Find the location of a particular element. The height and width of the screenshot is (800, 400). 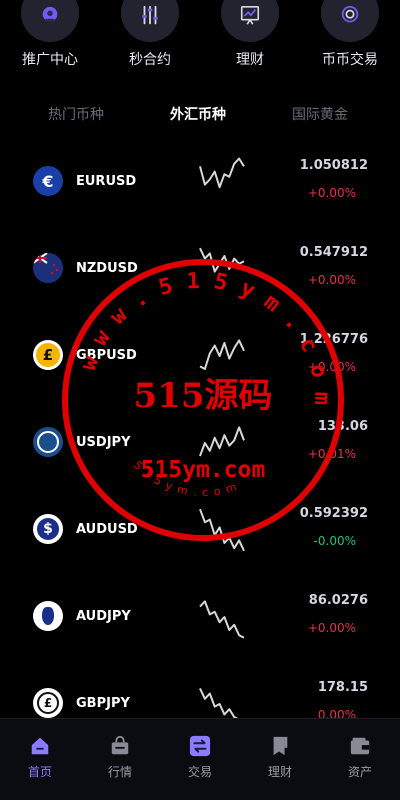

market-price: 1.226776 is located at coordinates (333, 339).